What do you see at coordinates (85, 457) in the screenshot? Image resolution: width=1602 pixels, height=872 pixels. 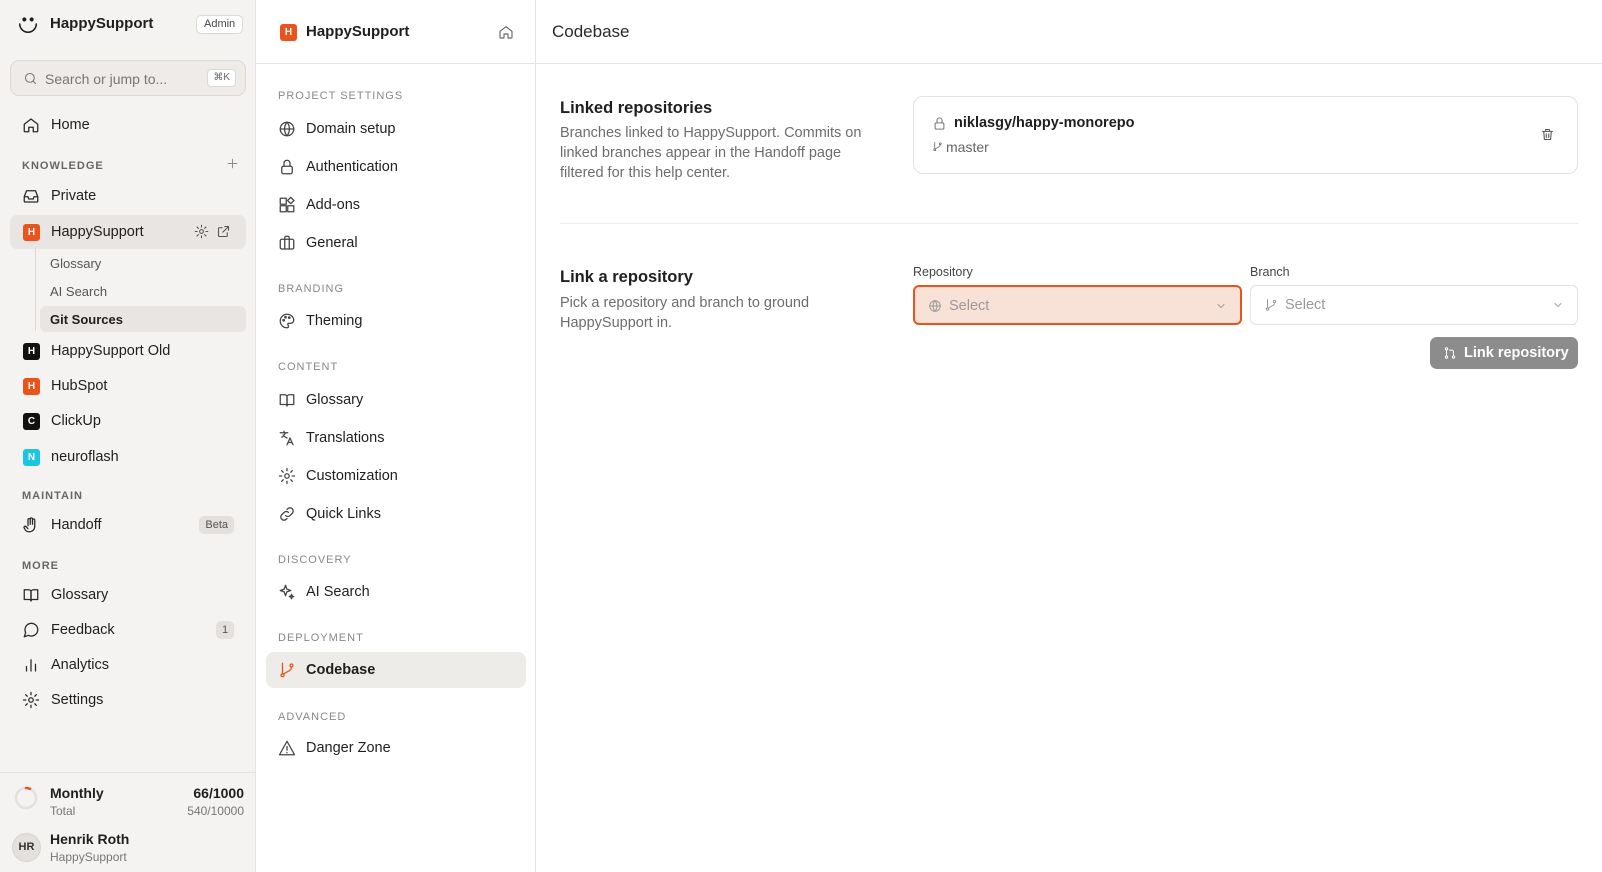 I see `sidebar-item-label: neuroflash` at bounding box center [85, 457].